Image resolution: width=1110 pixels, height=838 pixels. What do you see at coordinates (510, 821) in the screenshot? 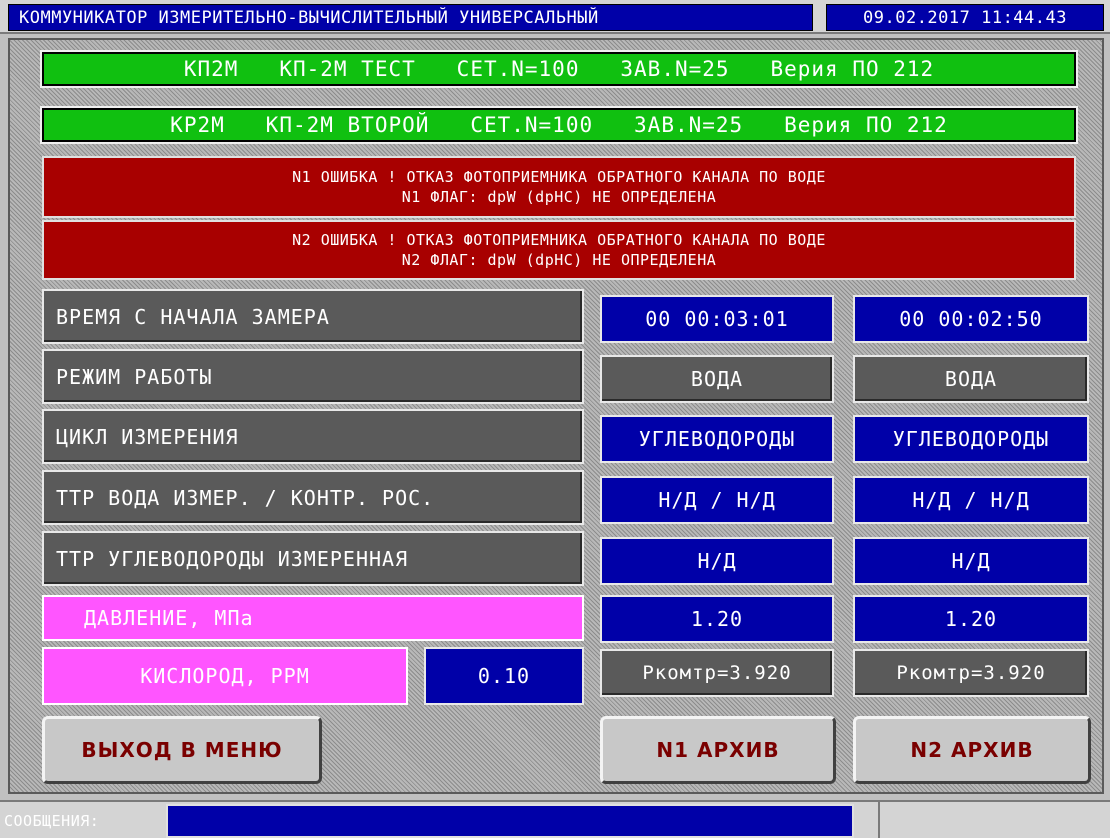
I see `messages-field` at bounding box center [510, 821].